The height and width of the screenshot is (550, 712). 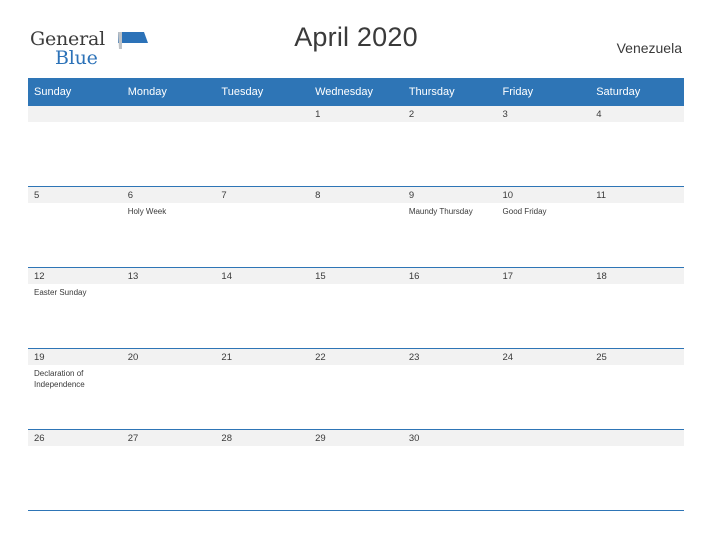 I want to click on day-cell: 18, so click(x=637, y=308).